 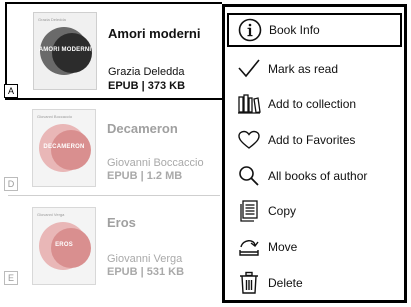 I want to click on cover-author: Giovanni Boccaccio, so click(x=55, y=116).